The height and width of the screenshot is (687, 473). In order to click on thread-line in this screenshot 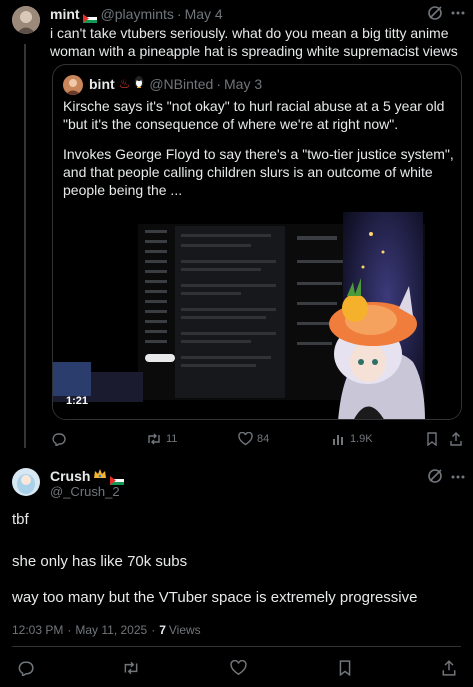, I will do `click(25, 246)`.